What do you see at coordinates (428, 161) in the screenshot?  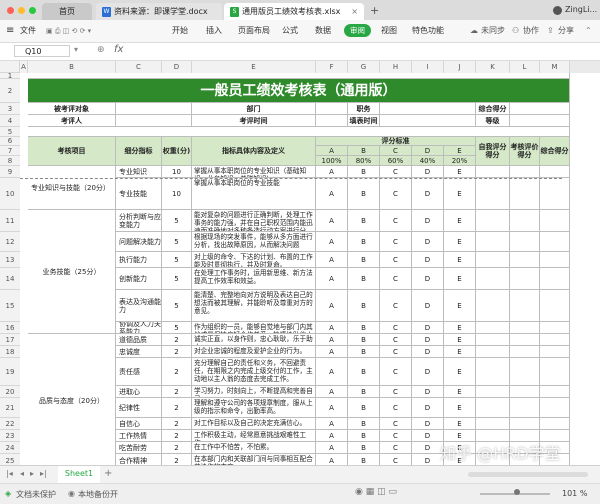 I see `header-percent: 40%` at bounding box center [428, 161].